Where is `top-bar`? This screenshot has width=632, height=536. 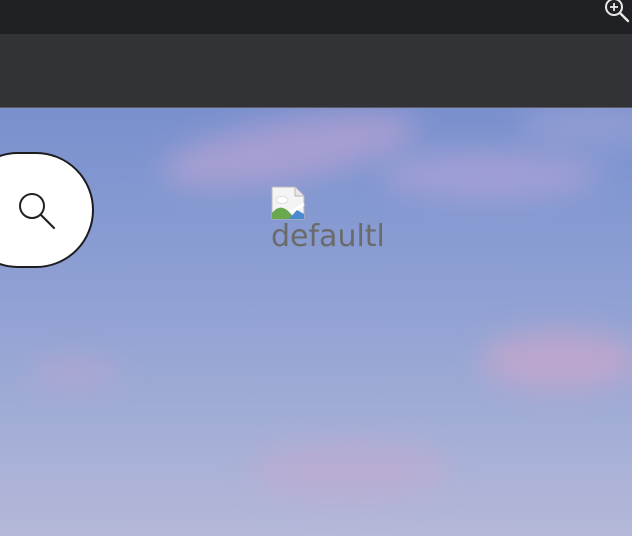
top-bar is located at coordinates (316, 17).